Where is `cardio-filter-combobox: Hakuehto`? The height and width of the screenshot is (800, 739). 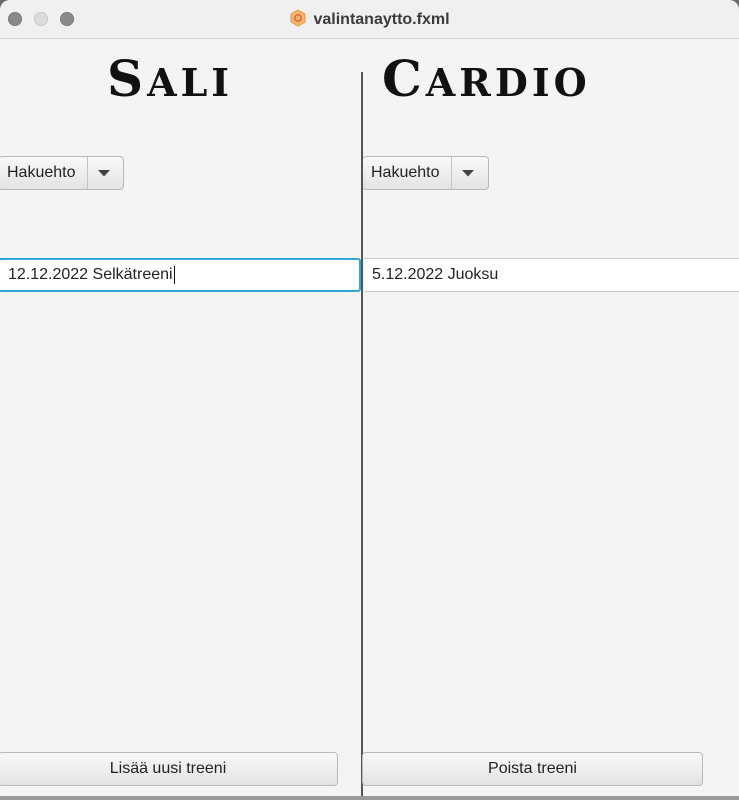
cardio-filter-combobox: Hakuehto is located at coordinates (425, 173).